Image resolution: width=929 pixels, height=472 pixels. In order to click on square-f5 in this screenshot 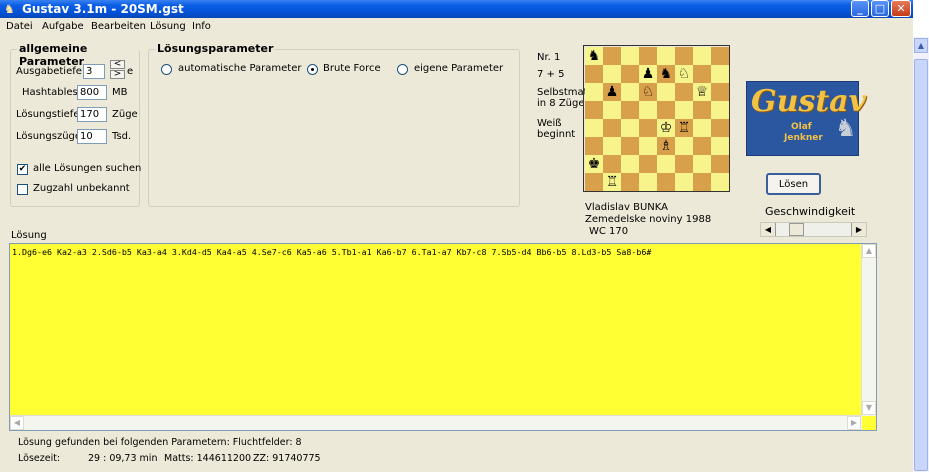, I will do `click(684, 110)`.